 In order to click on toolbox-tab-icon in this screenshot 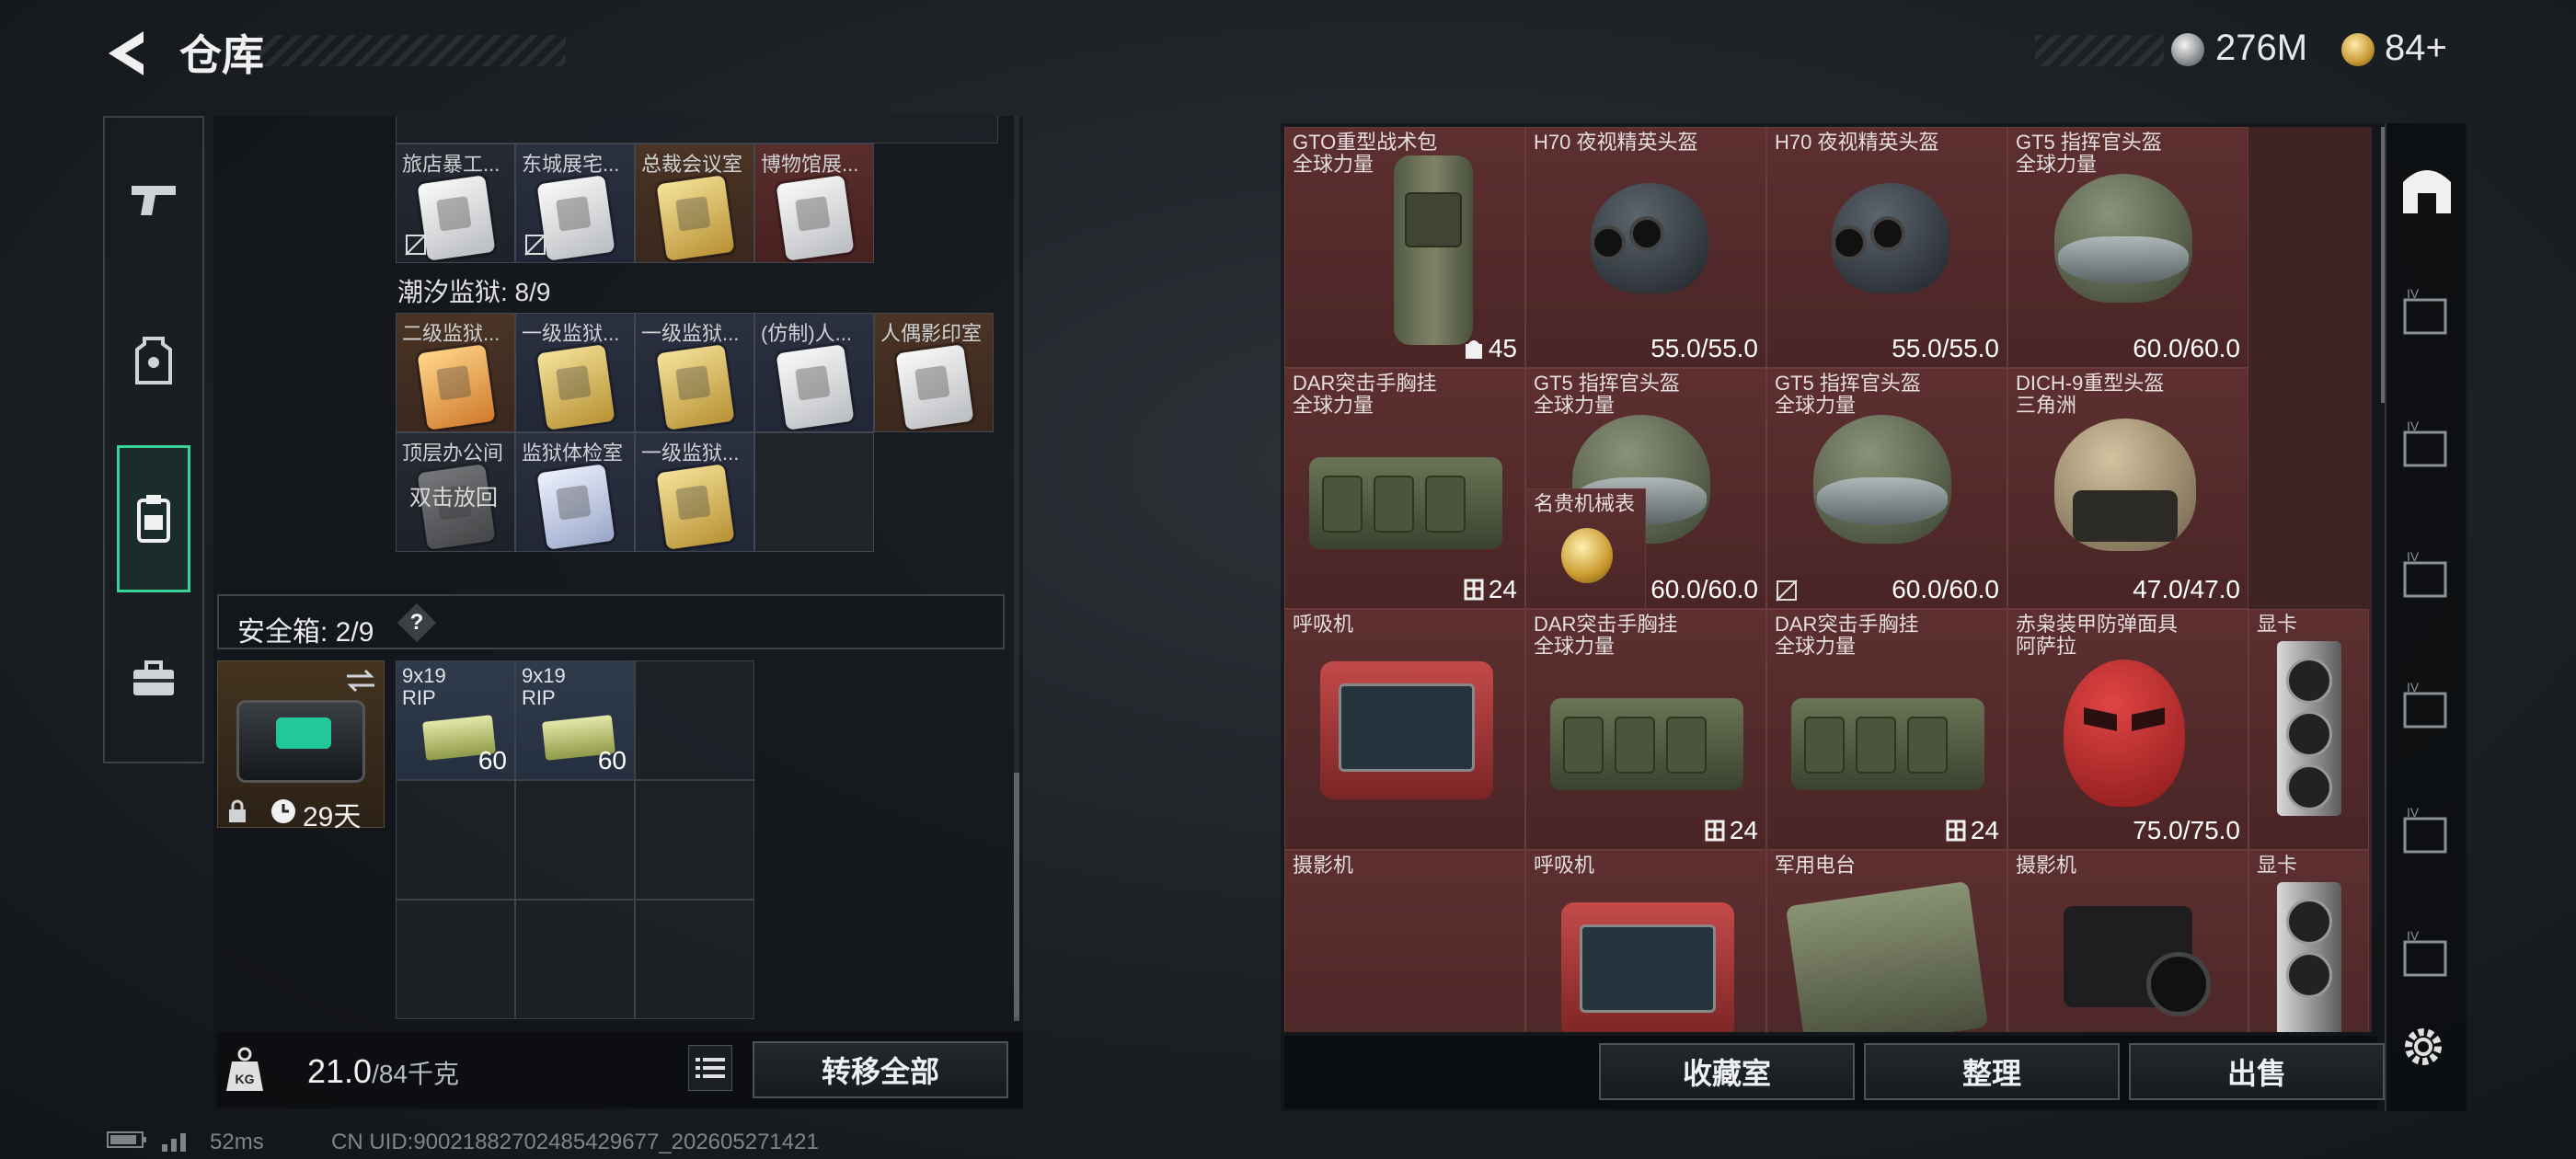, I will do `click(153, 679)`.